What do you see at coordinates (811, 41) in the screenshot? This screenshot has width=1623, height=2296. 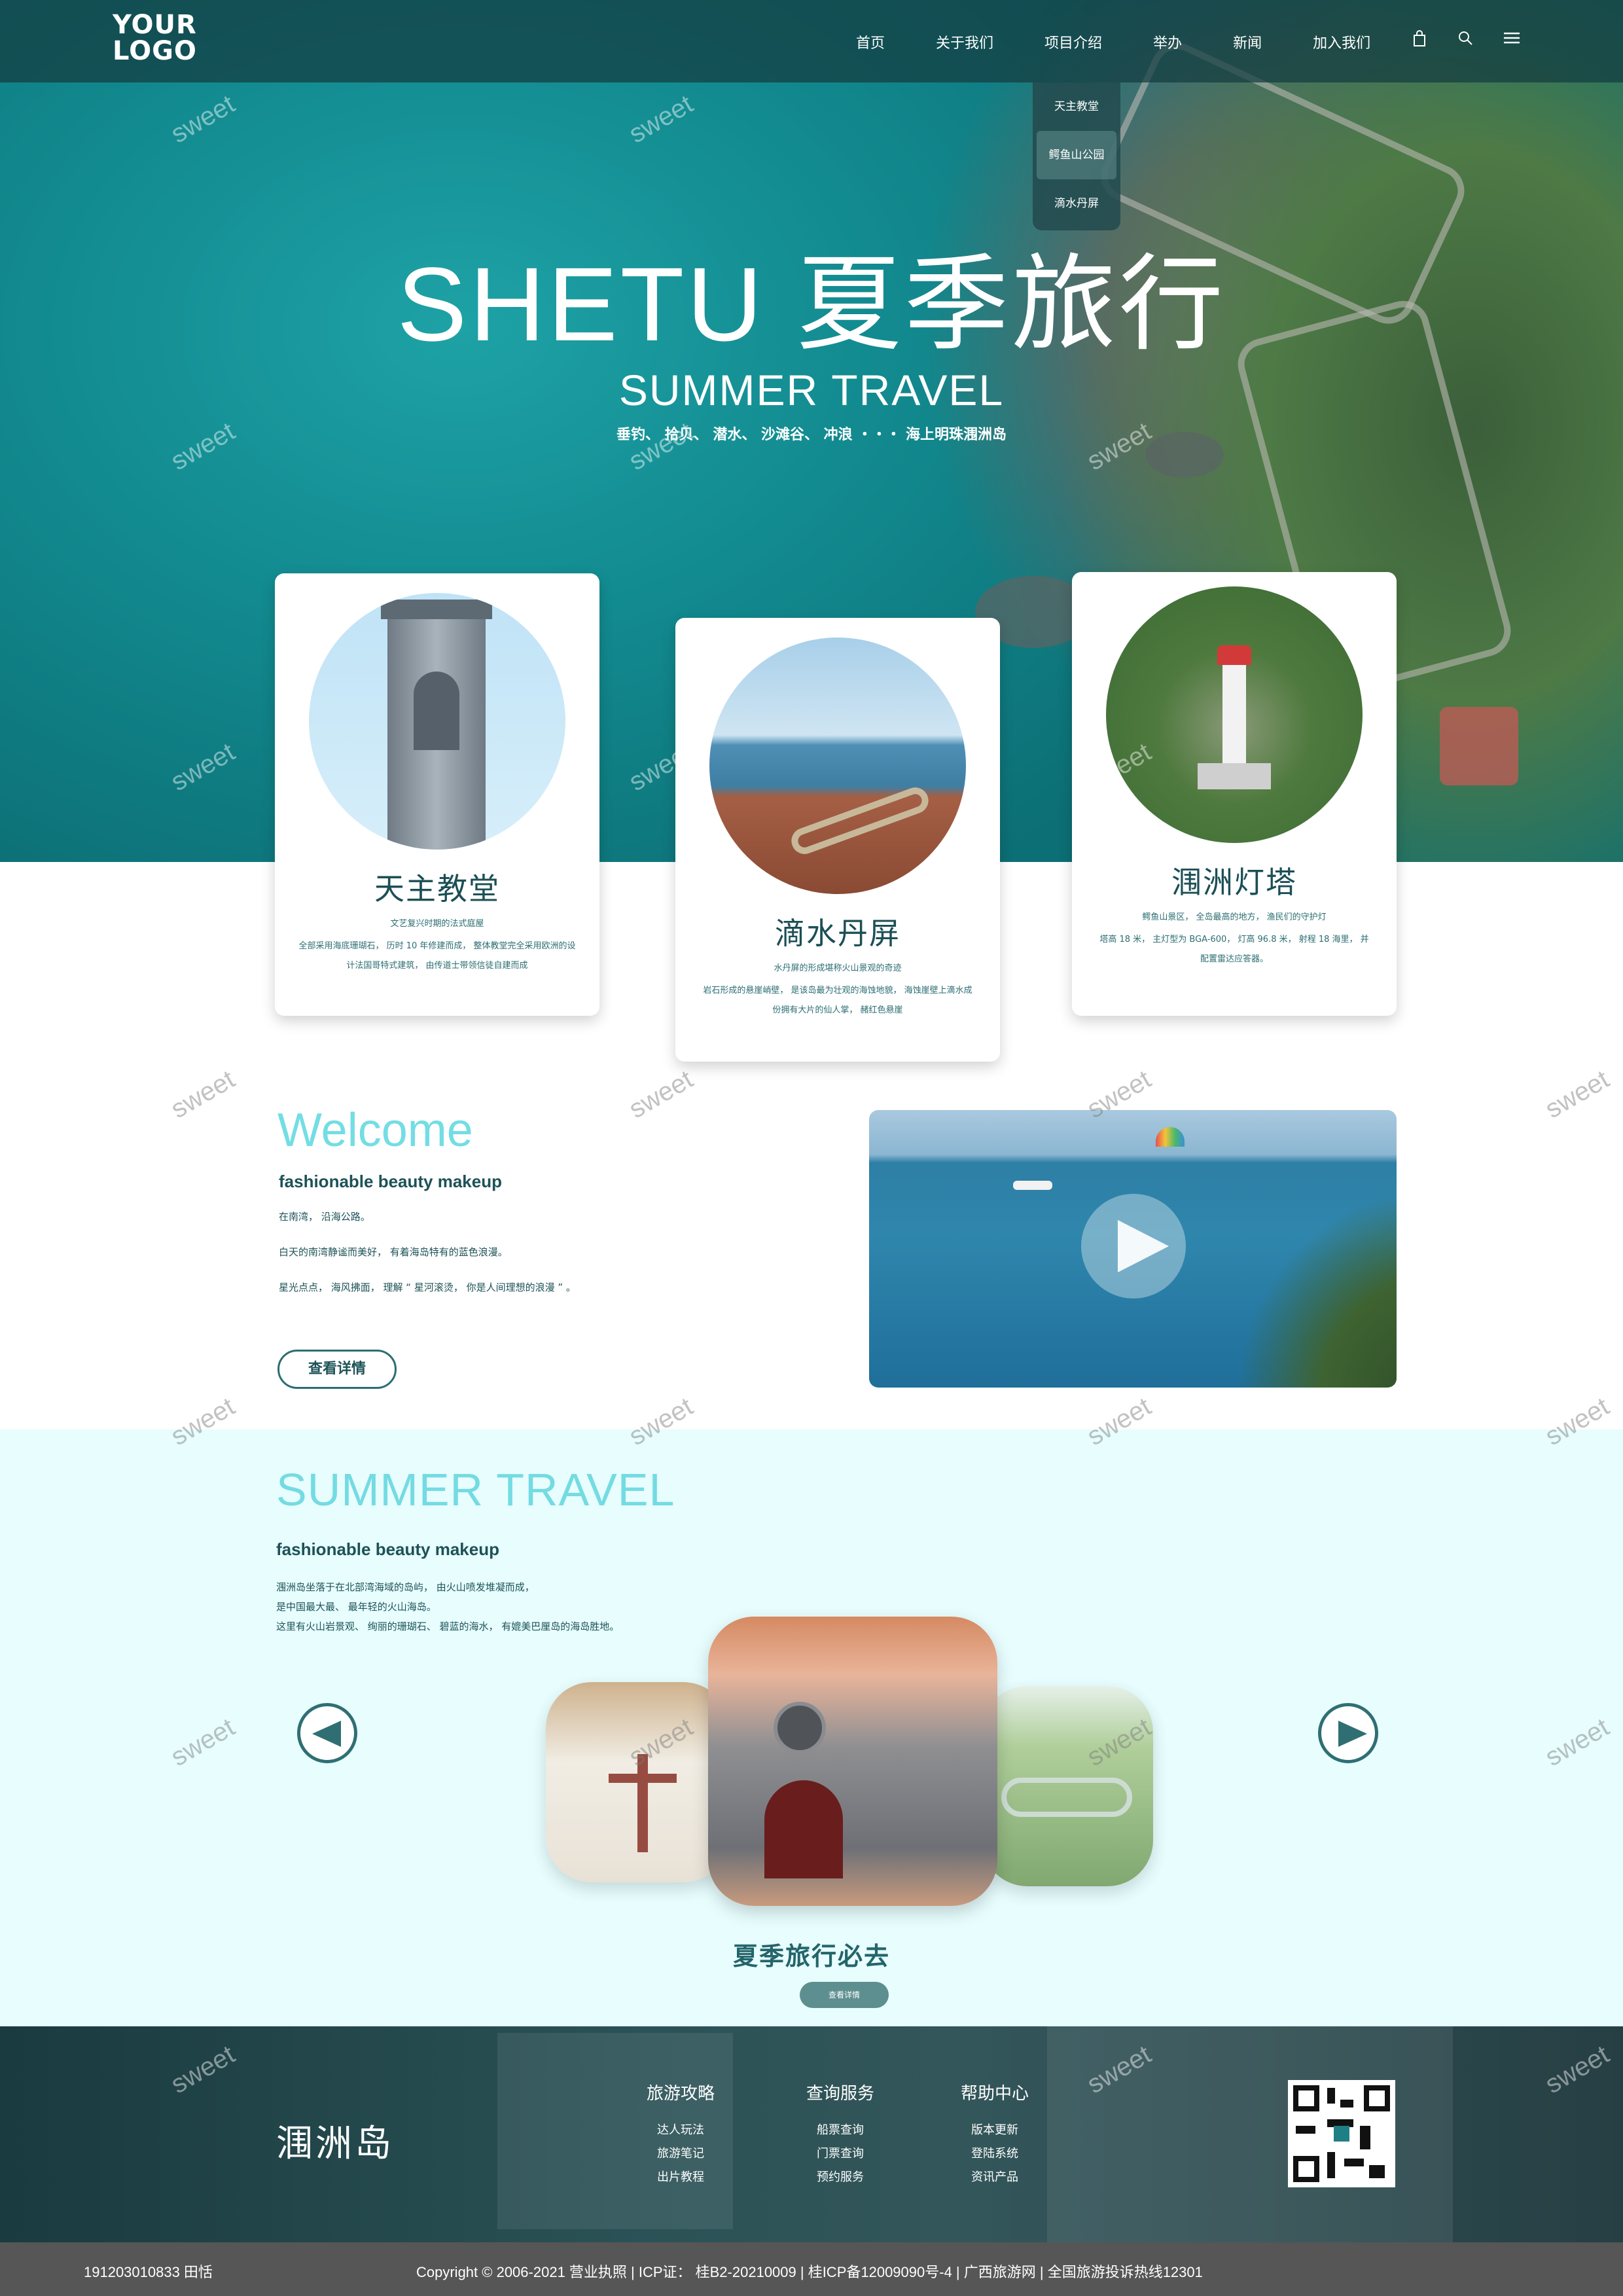 I see `top-navbar: YOUR LOGO 首页 关于我们 项目介绍 举办 新闻 加入我们` at bounding box center [811, 41].